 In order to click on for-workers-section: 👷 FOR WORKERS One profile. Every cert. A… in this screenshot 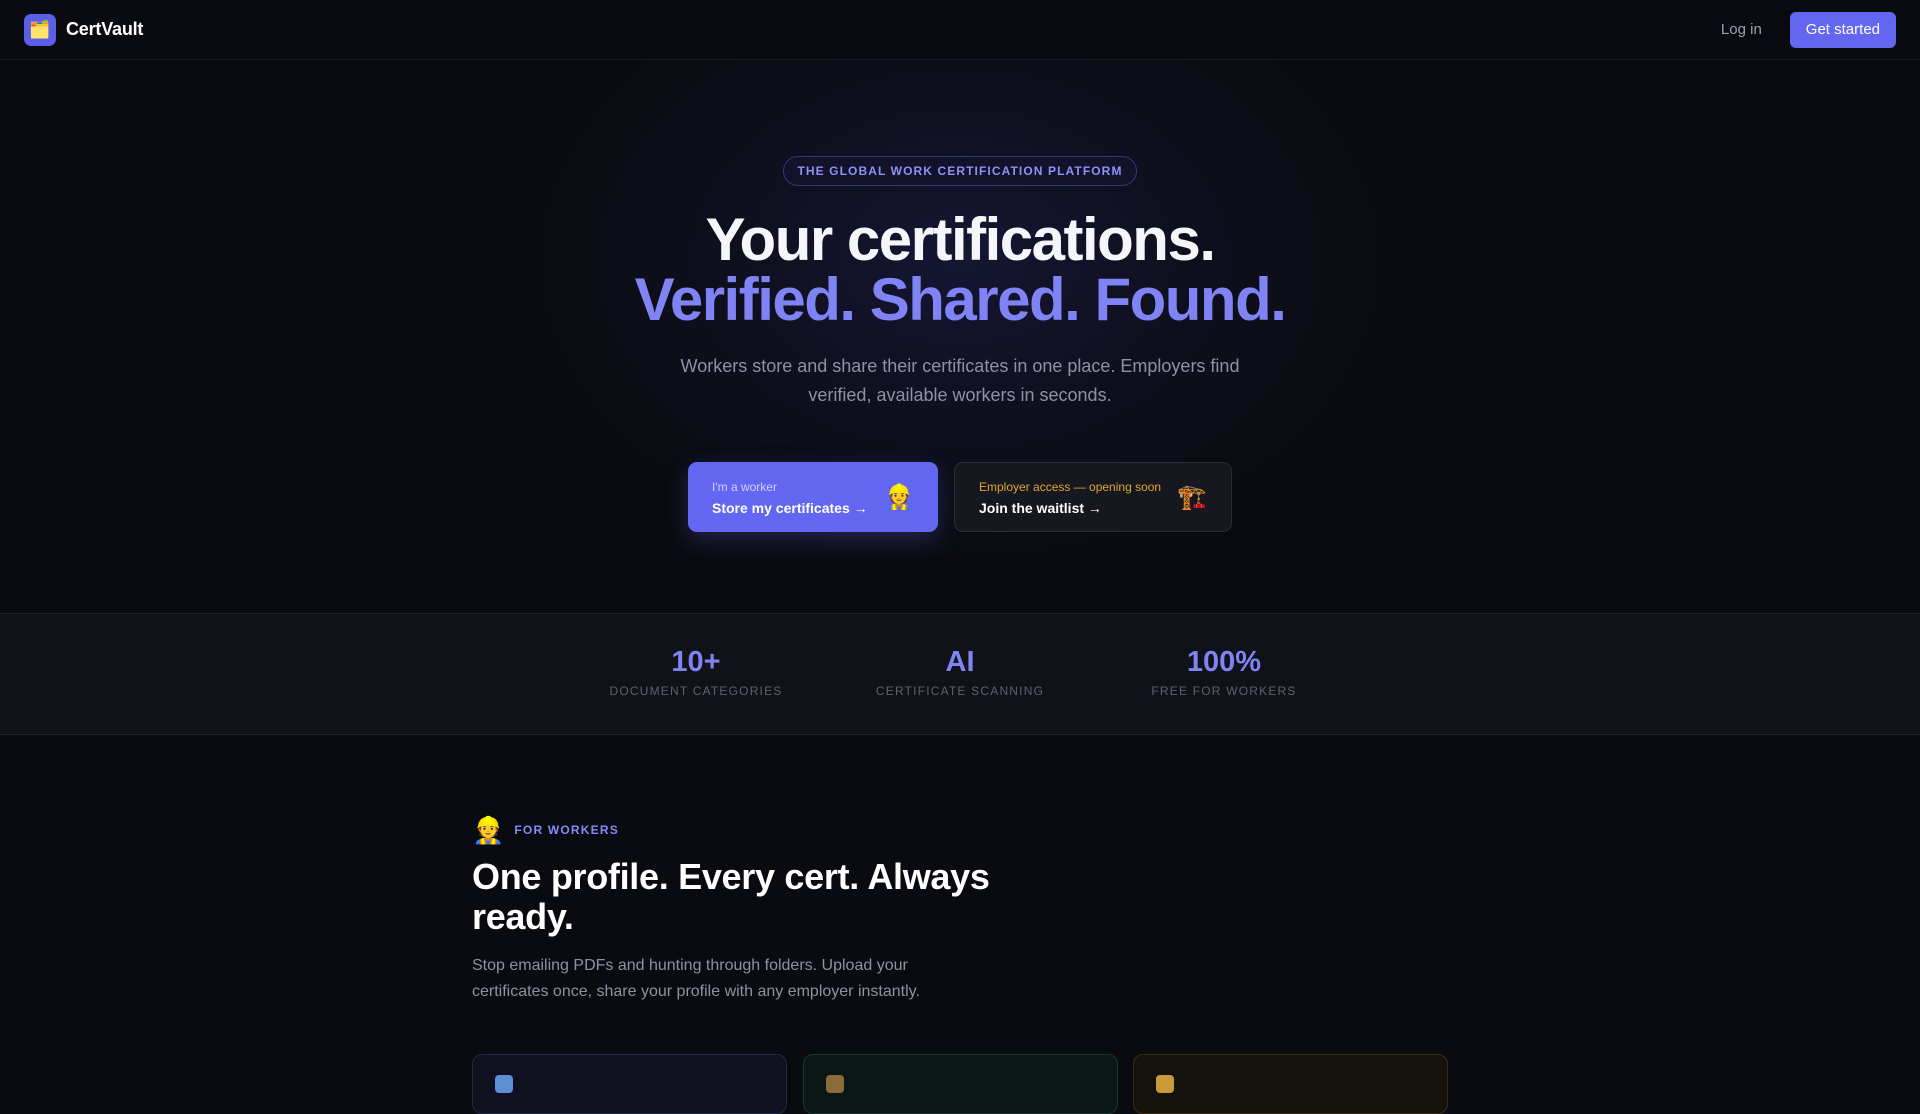, I will do `click(962, 910)`.